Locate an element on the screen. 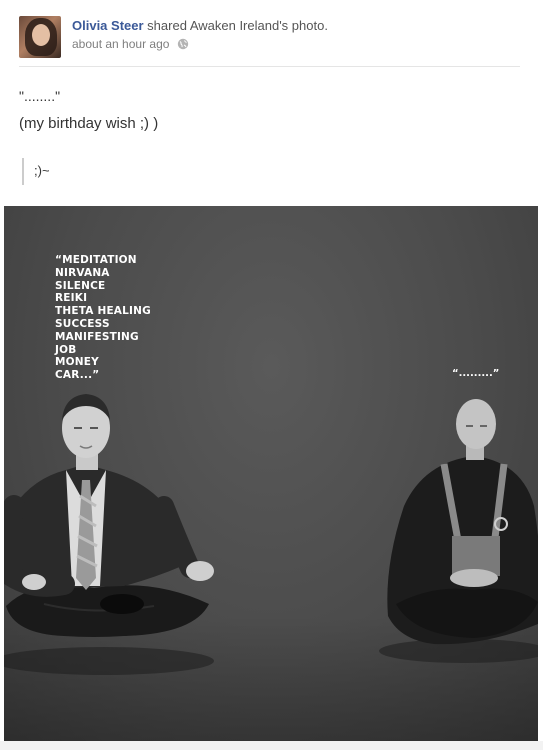 The height and width of the screenshot is (750, 543). author-link: Olivia Steer is located at coordinates (108, 25).